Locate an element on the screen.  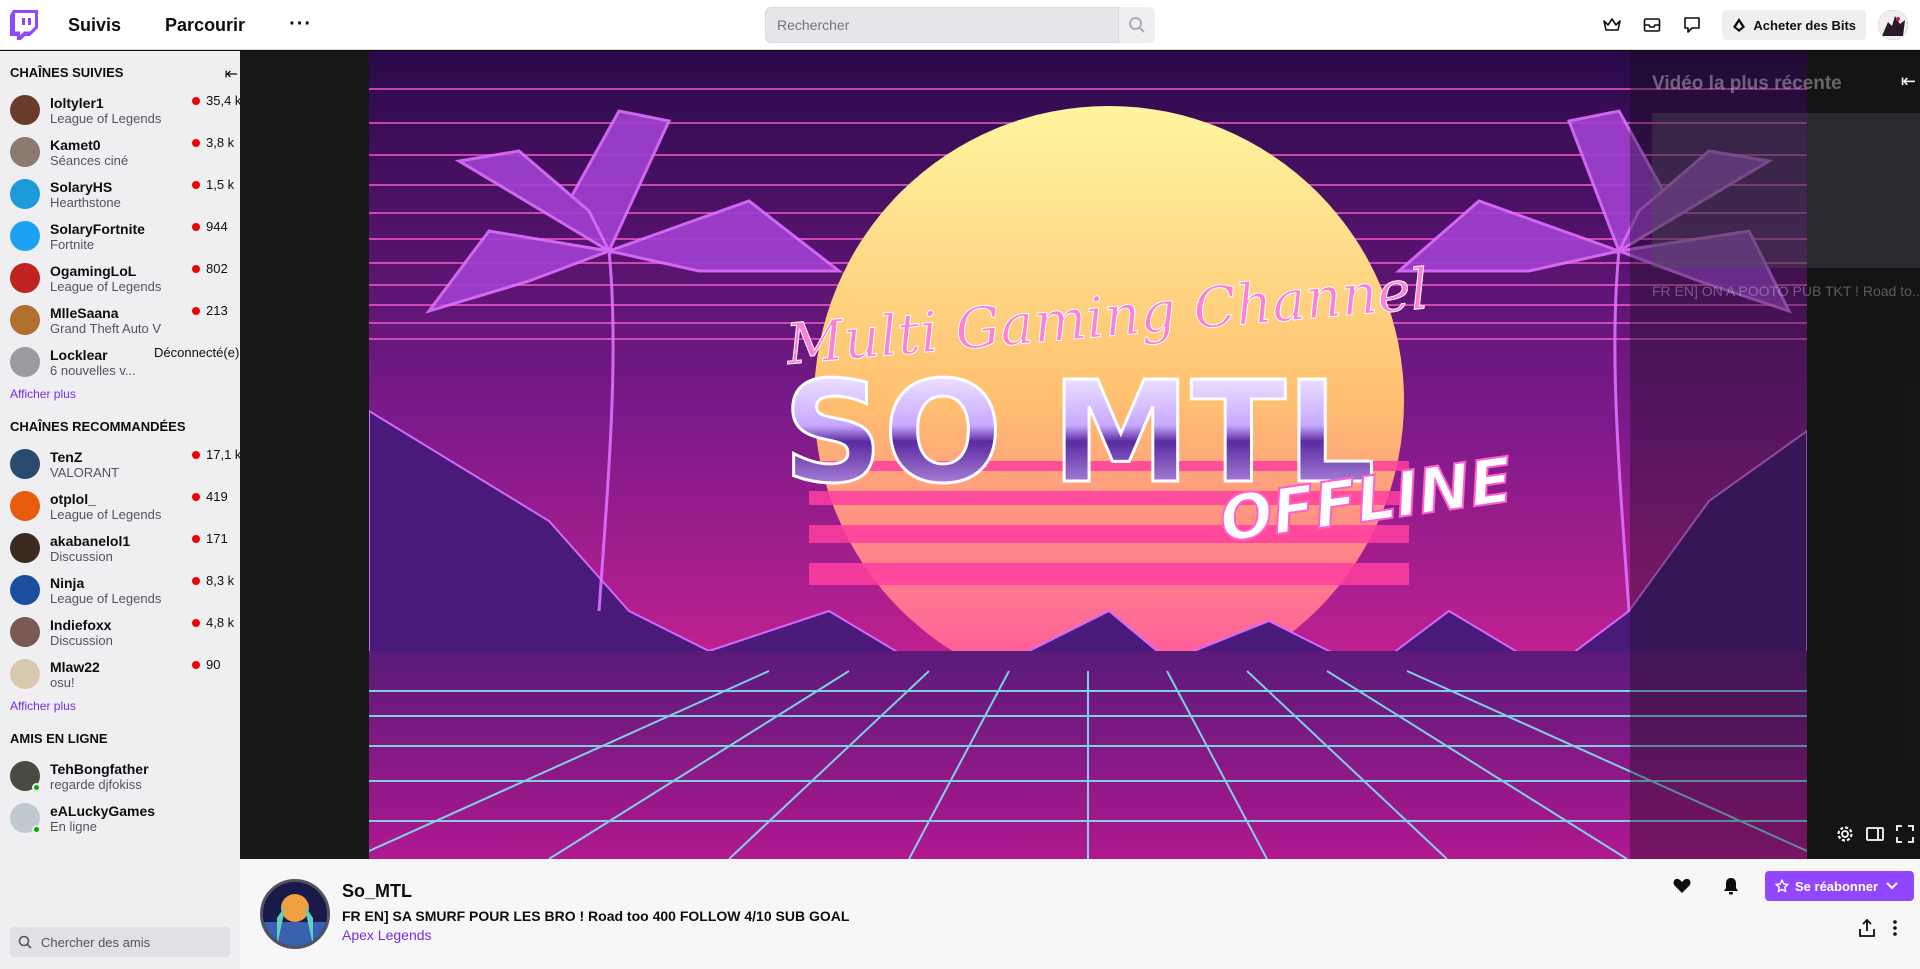
inbox-button is located at coordinates (1652, 25).